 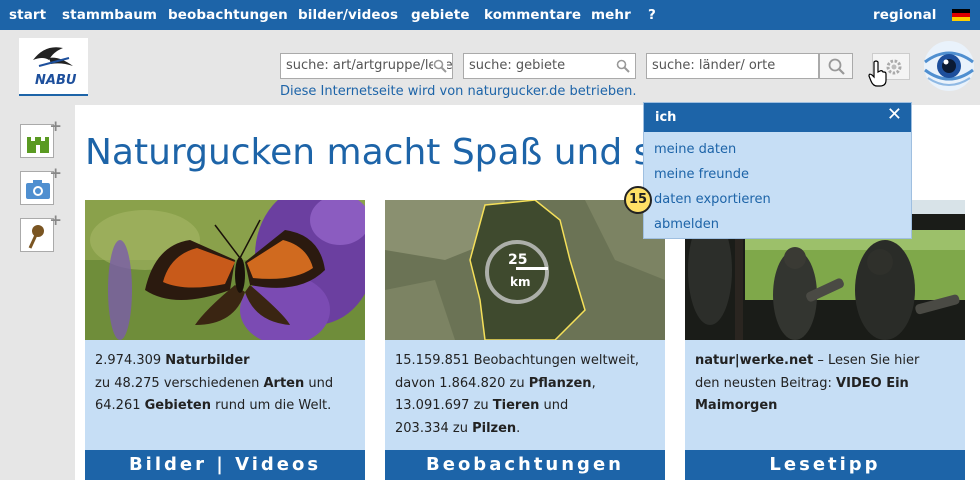 What do you see at coordinates (517, 260) in the screenshot?
I see `map-scale-value: 25` at bounding box center [517, 260].